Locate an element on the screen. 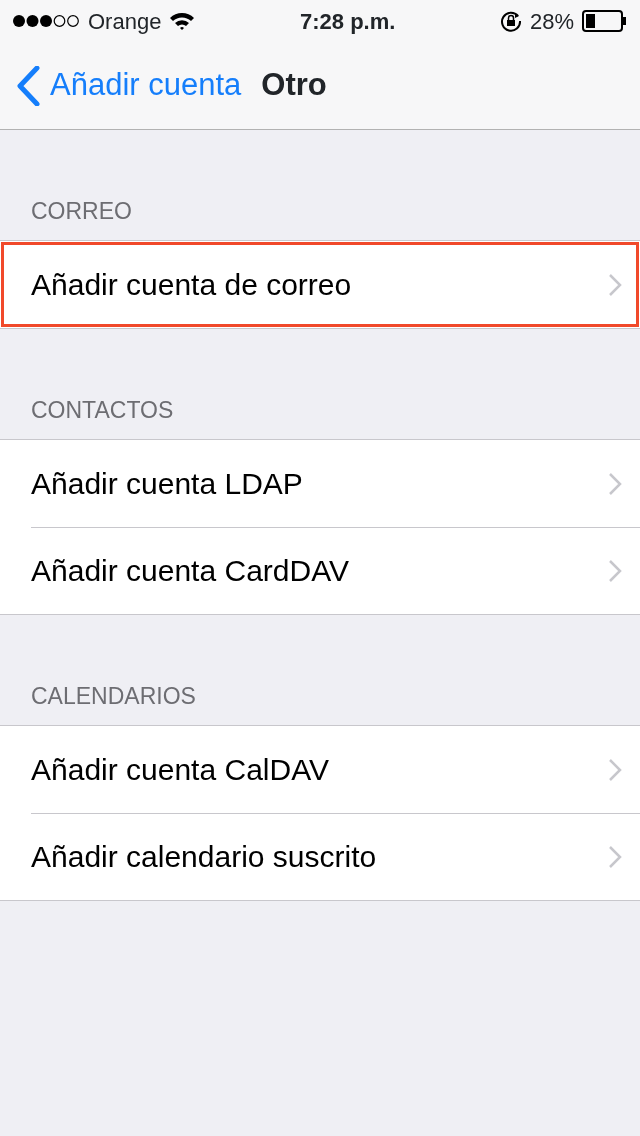 The image size is (640, 1136). battery-icon is located at coordinates (605, 21).